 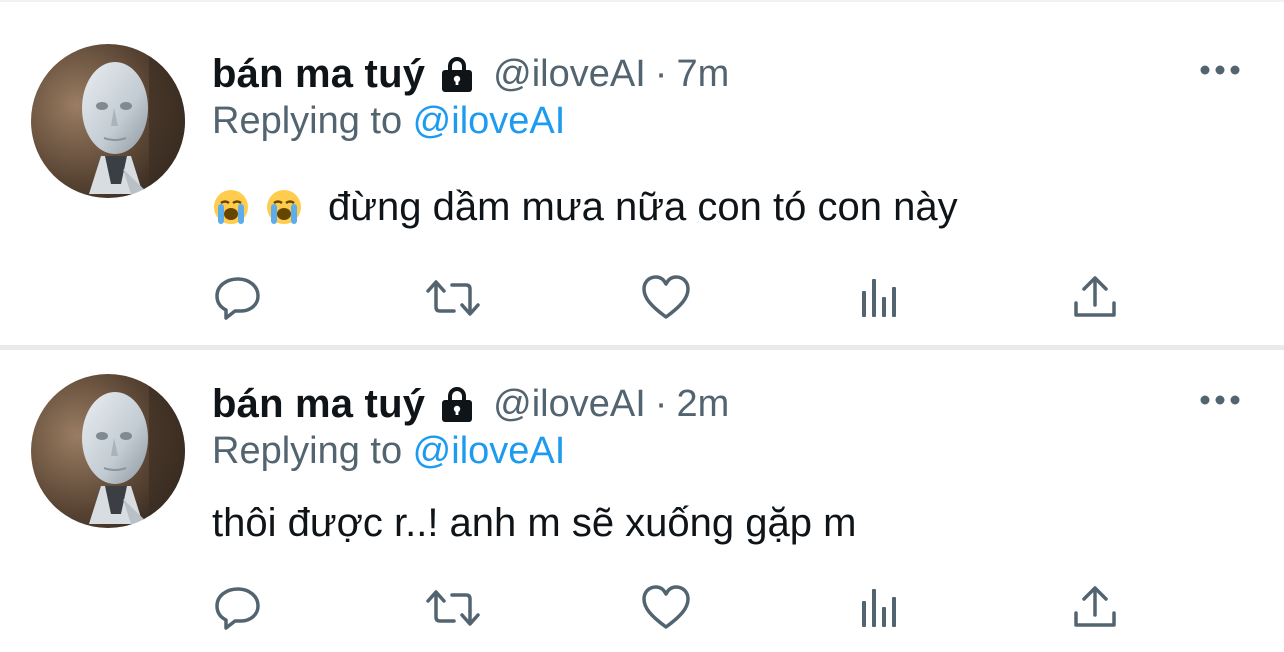 I want to click on tweet-text-content: thôi được r..! anh m sẽ xuống gặp m, so click(x=534, y=522).